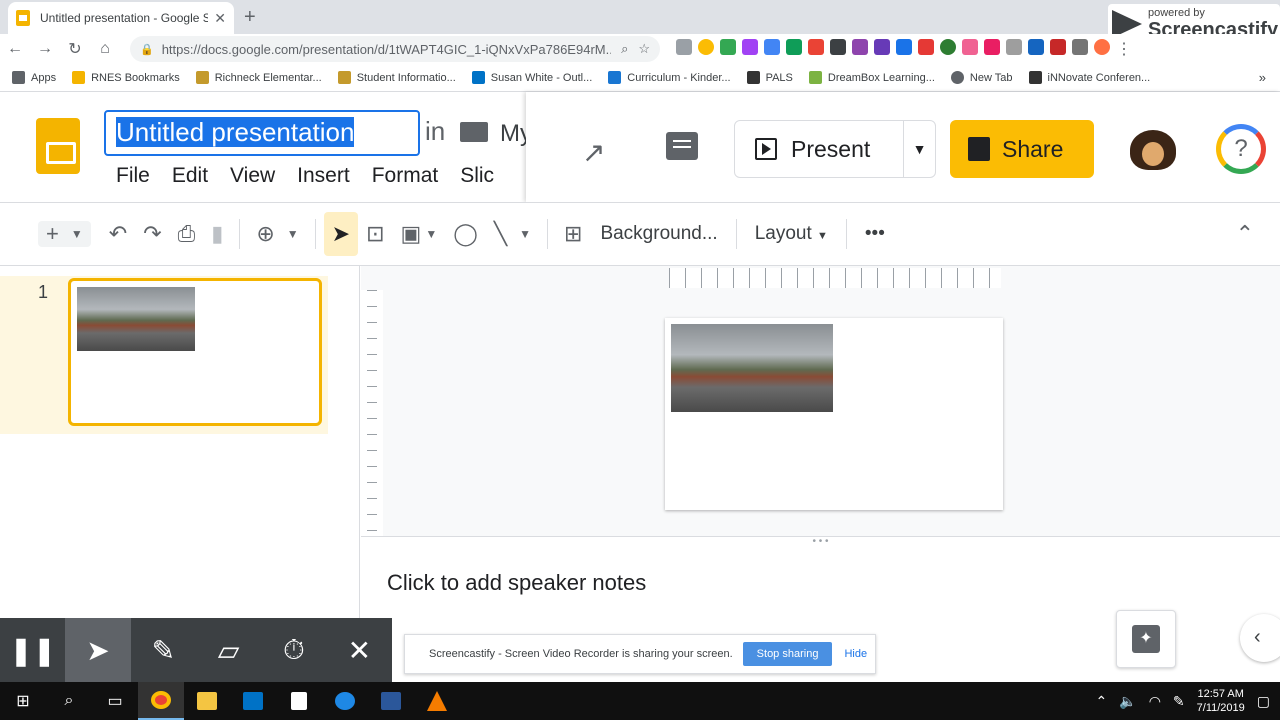 The width and height of the screenshot is (1280, 720). Describe the element at coordinates (220, 18) in the screenshot. I see `close-tab-icon: ✕` at that location.